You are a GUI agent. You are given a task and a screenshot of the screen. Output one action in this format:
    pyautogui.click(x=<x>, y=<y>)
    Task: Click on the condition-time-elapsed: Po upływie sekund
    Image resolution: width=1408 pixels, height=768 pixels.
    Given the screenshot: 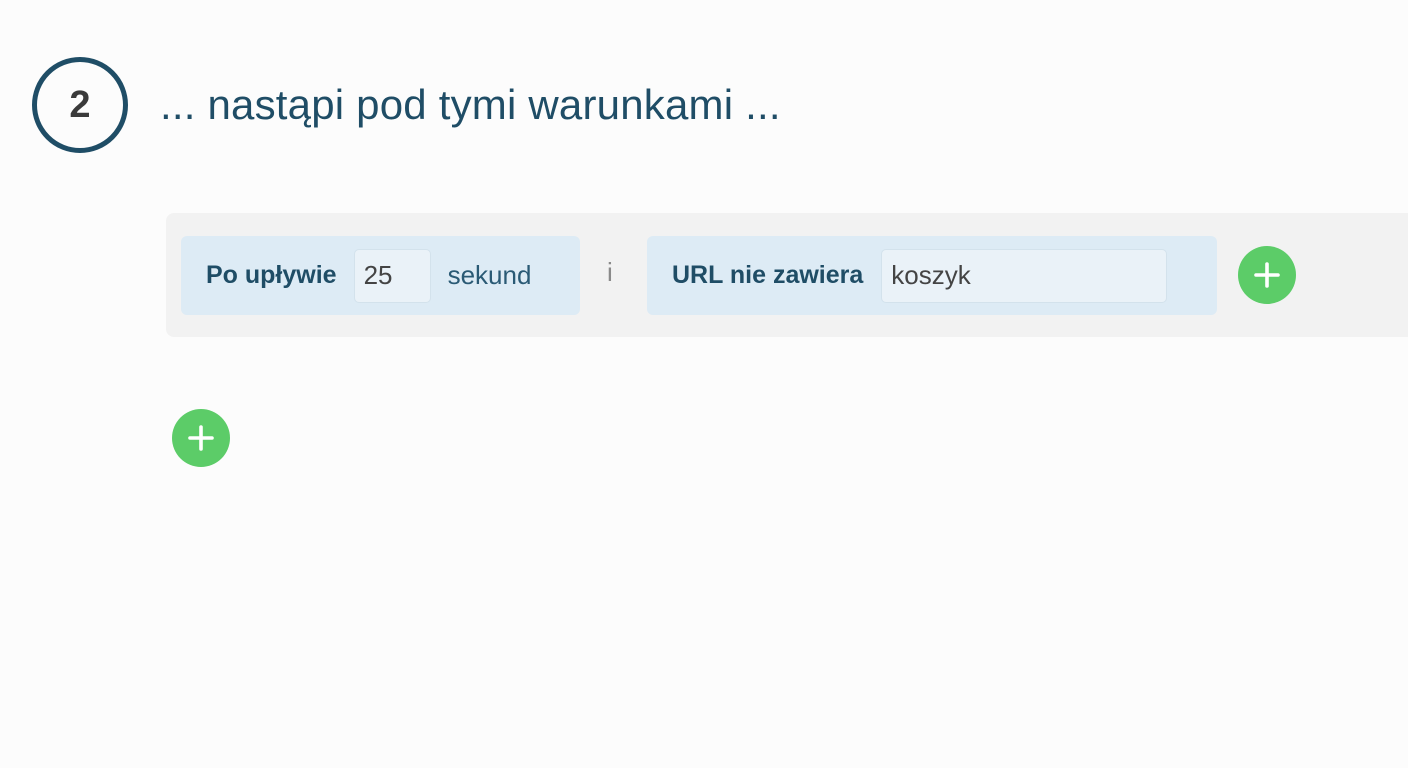 What is the action you would take?
    pyautogui.click(x=380, y=275)
    